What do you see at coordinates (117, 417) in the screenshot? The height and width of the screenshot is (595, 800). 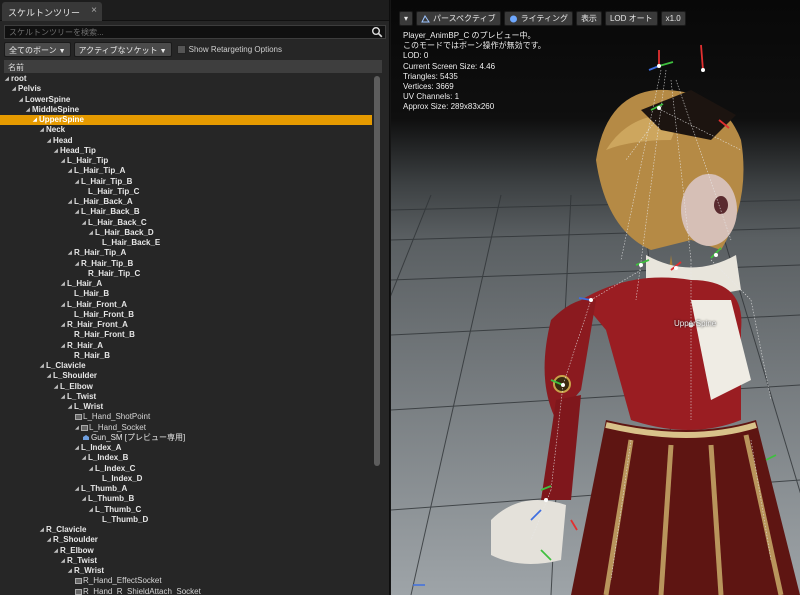 I see `tree-node-label: L_Hand_ShotPoint` at bounding box center [117, 417].